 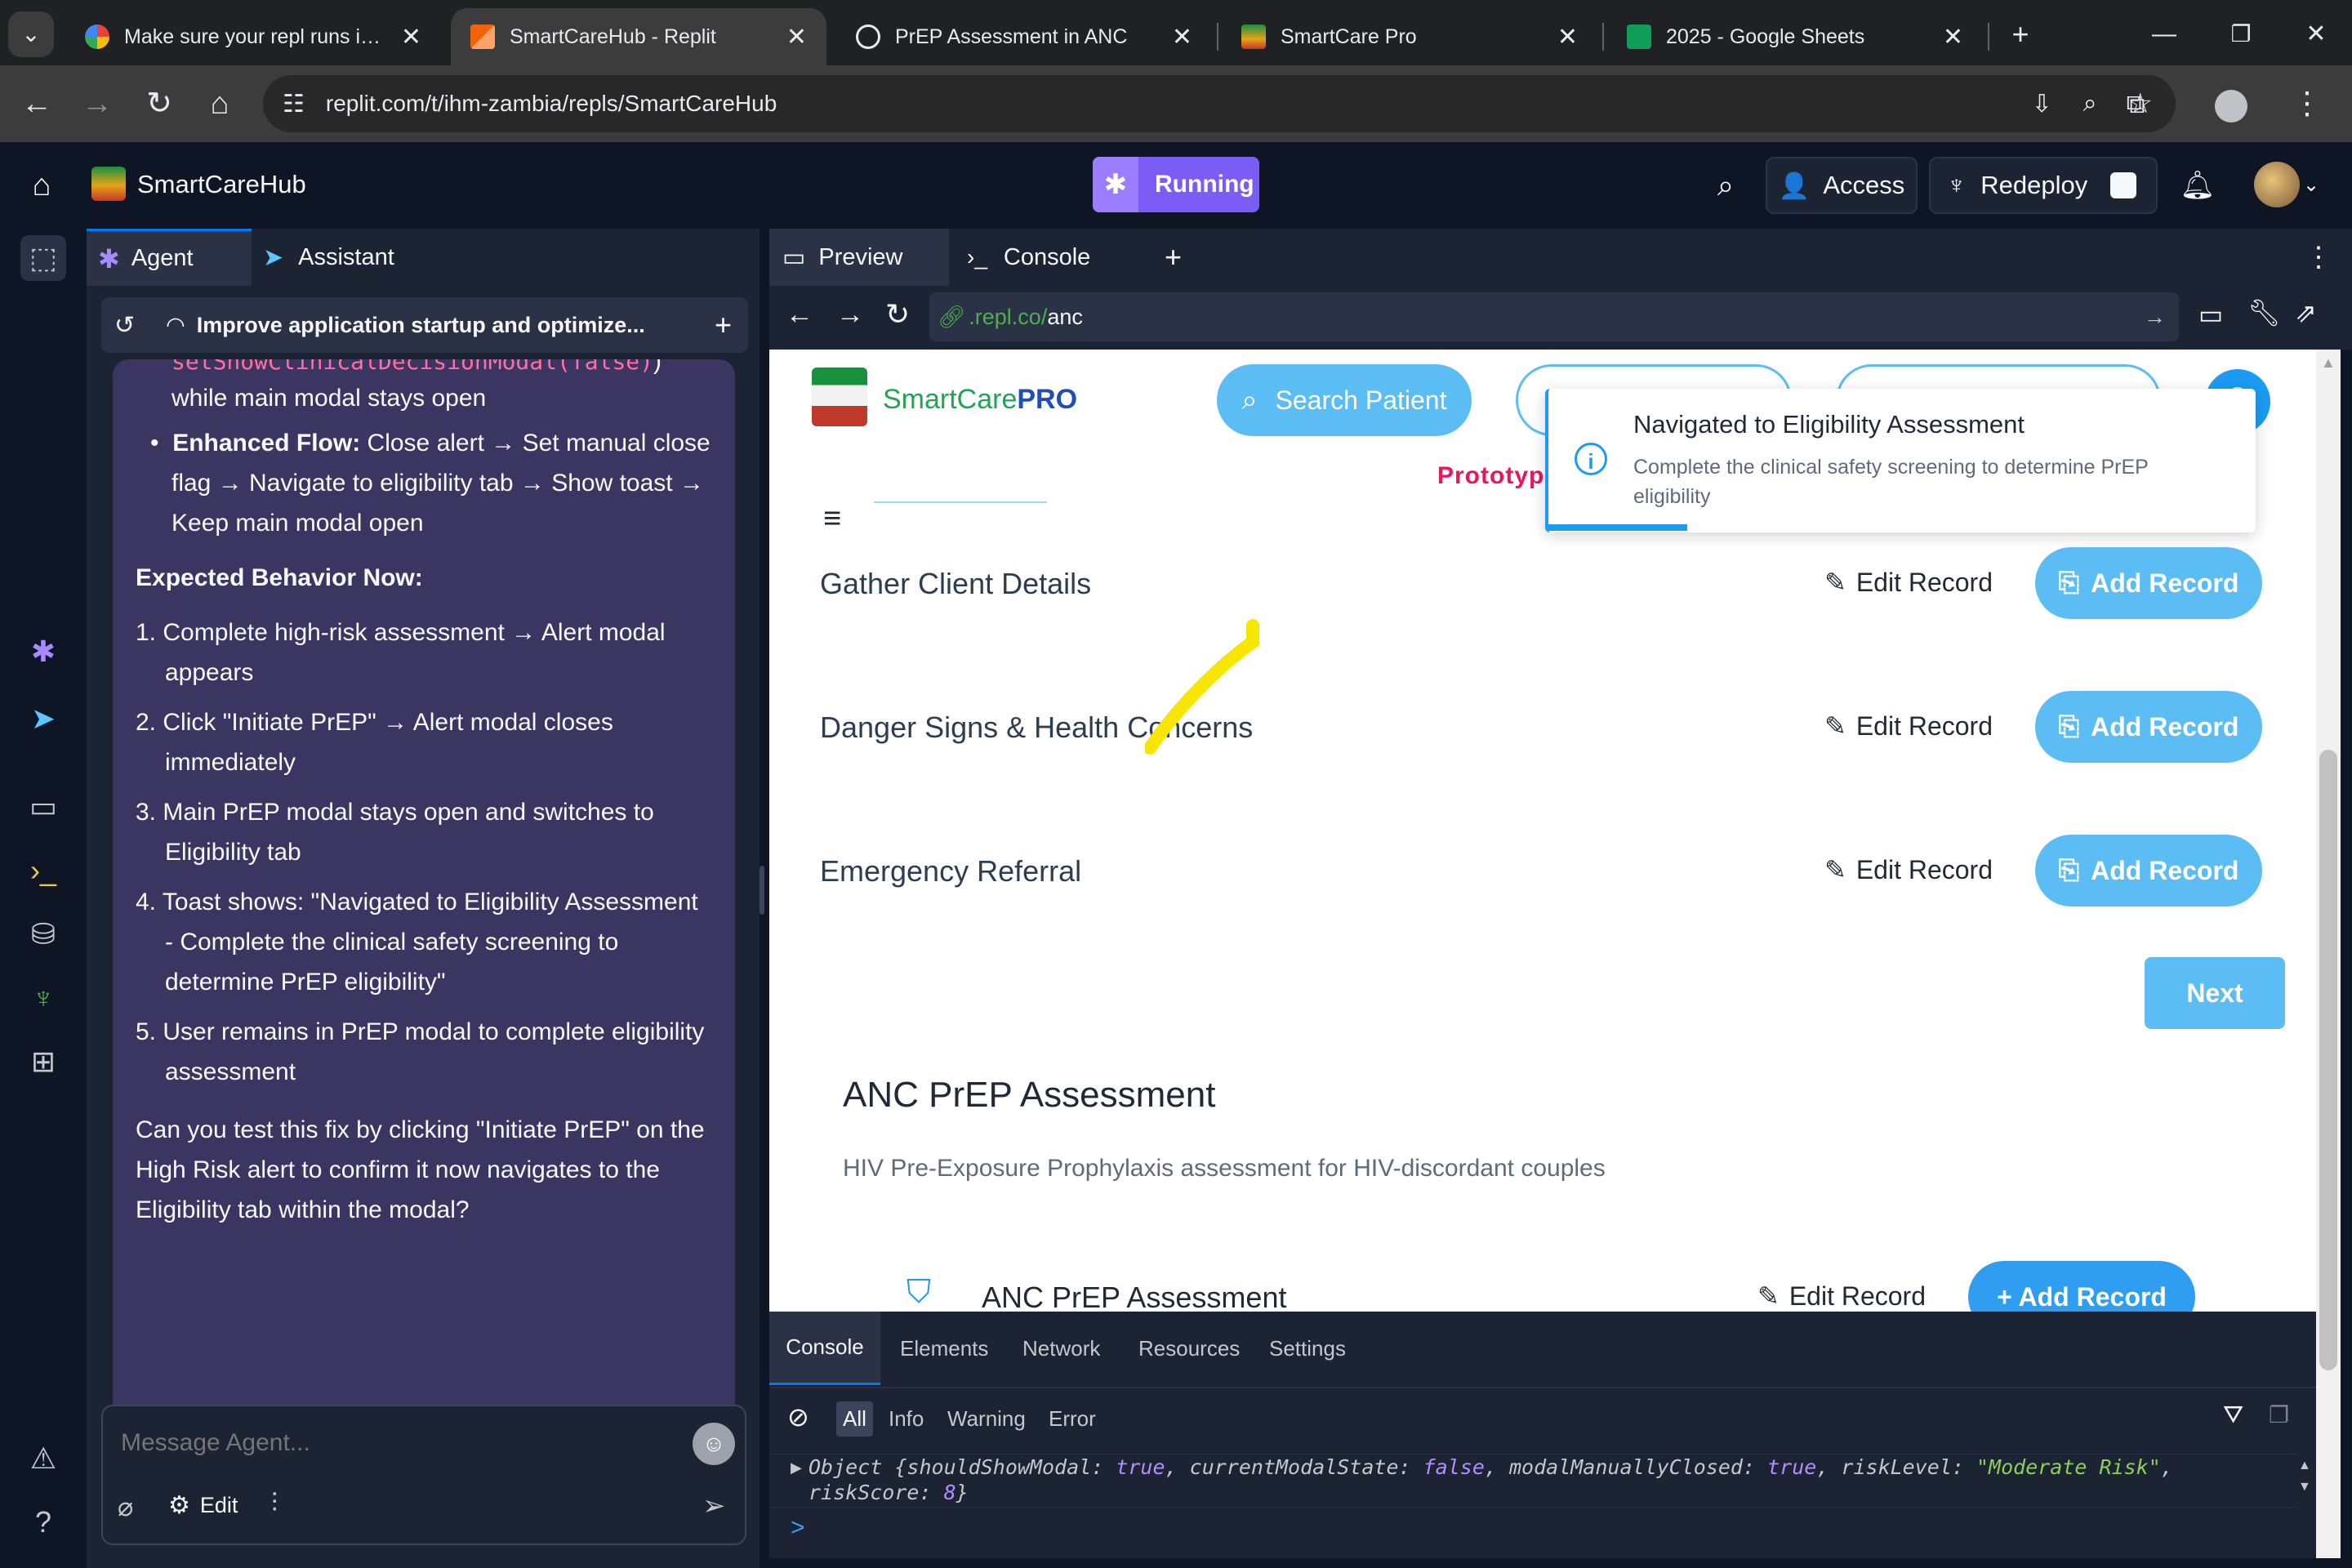 I want to click on zoom-icon: ⌕, so click(x=2090, y=104).